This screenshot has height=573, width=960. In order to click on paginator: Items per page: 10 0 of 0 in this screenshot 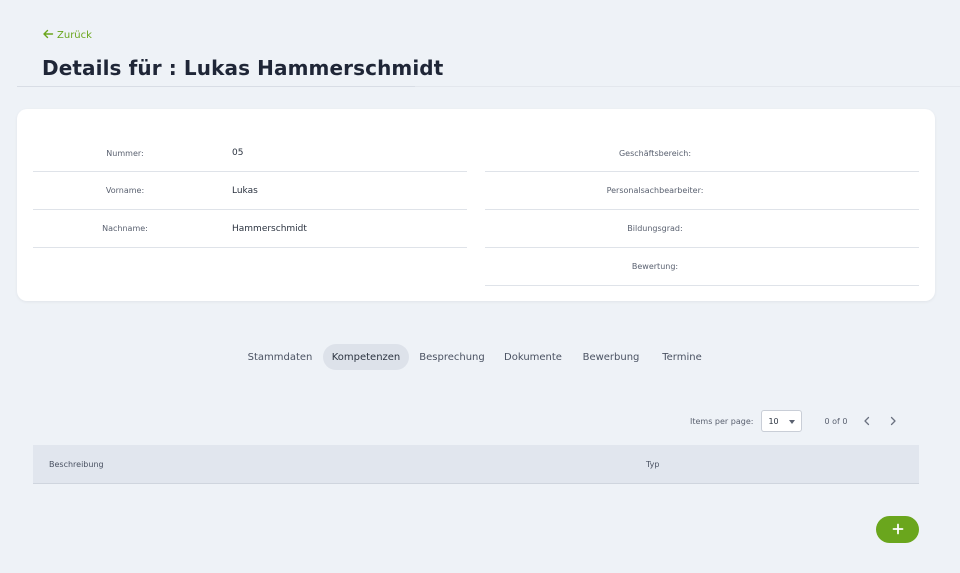, I will do `click(794, 421)`.